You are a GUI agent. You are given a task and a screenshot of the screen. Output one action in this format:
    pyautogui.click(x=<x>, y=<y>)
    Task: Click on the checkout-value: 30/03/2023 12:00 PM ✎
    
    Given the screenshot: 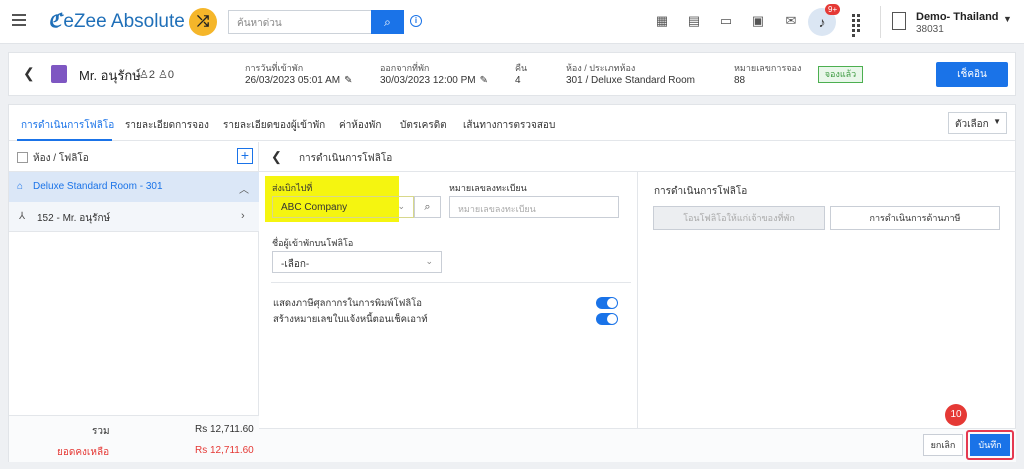 What is the action you would take?
    pyautogui.click(x=434, y=80)
    